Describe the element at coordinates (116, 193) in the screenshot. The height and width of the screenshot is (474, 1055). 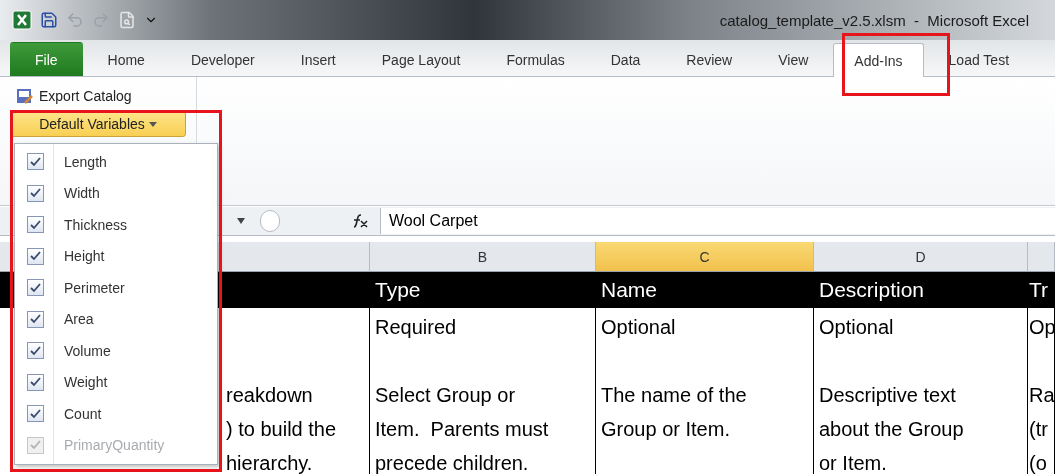
I see `menu-item: Width` at that location.